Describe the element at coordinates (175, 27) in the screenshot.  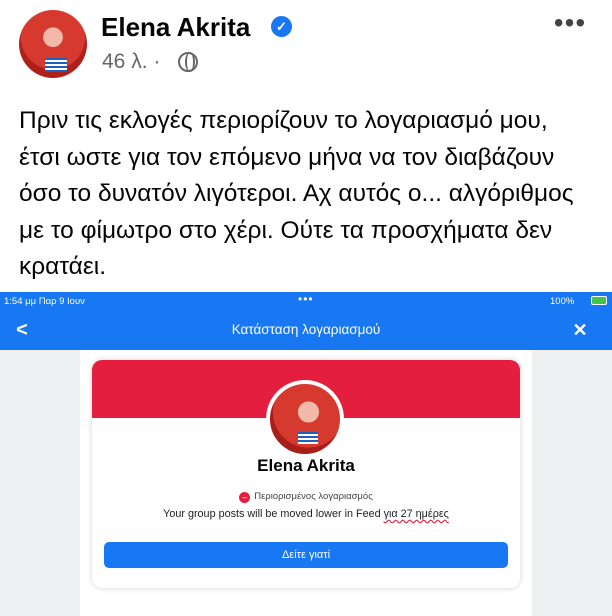
I see `author-name: Elena Akrita` at that location.